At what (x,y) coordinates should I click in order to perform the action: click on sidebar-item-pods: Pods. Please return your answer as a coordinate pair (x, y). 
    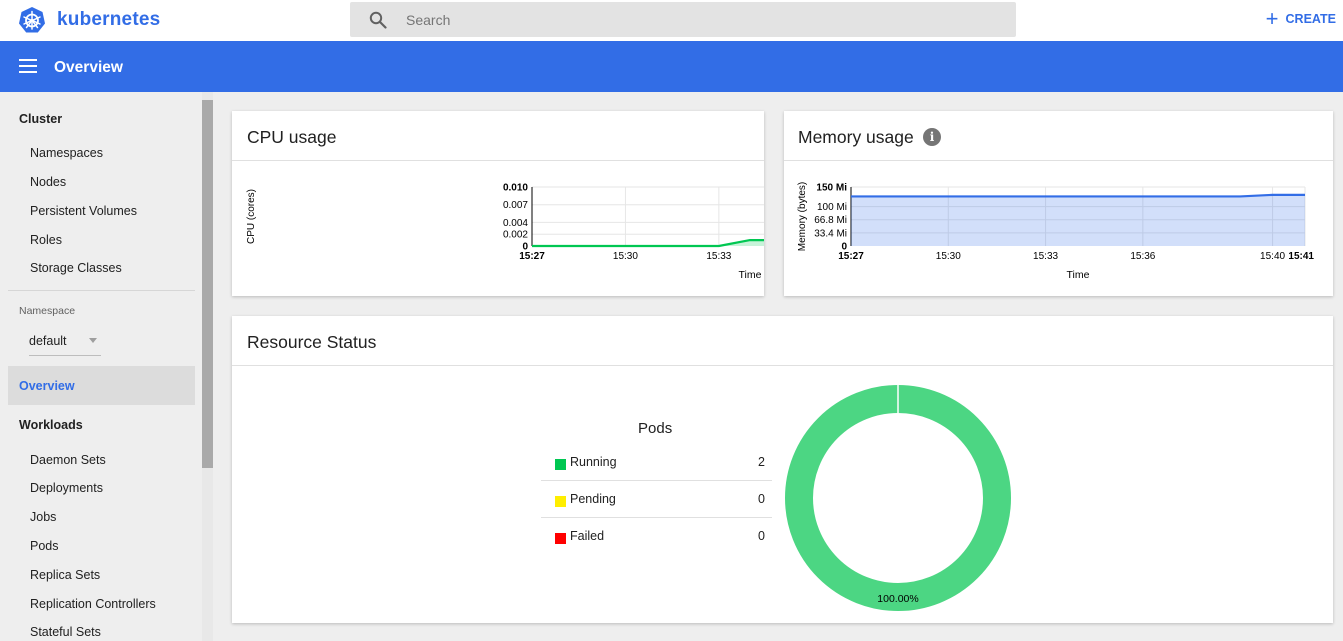
    Looking at the image, I should click on (44, 546).